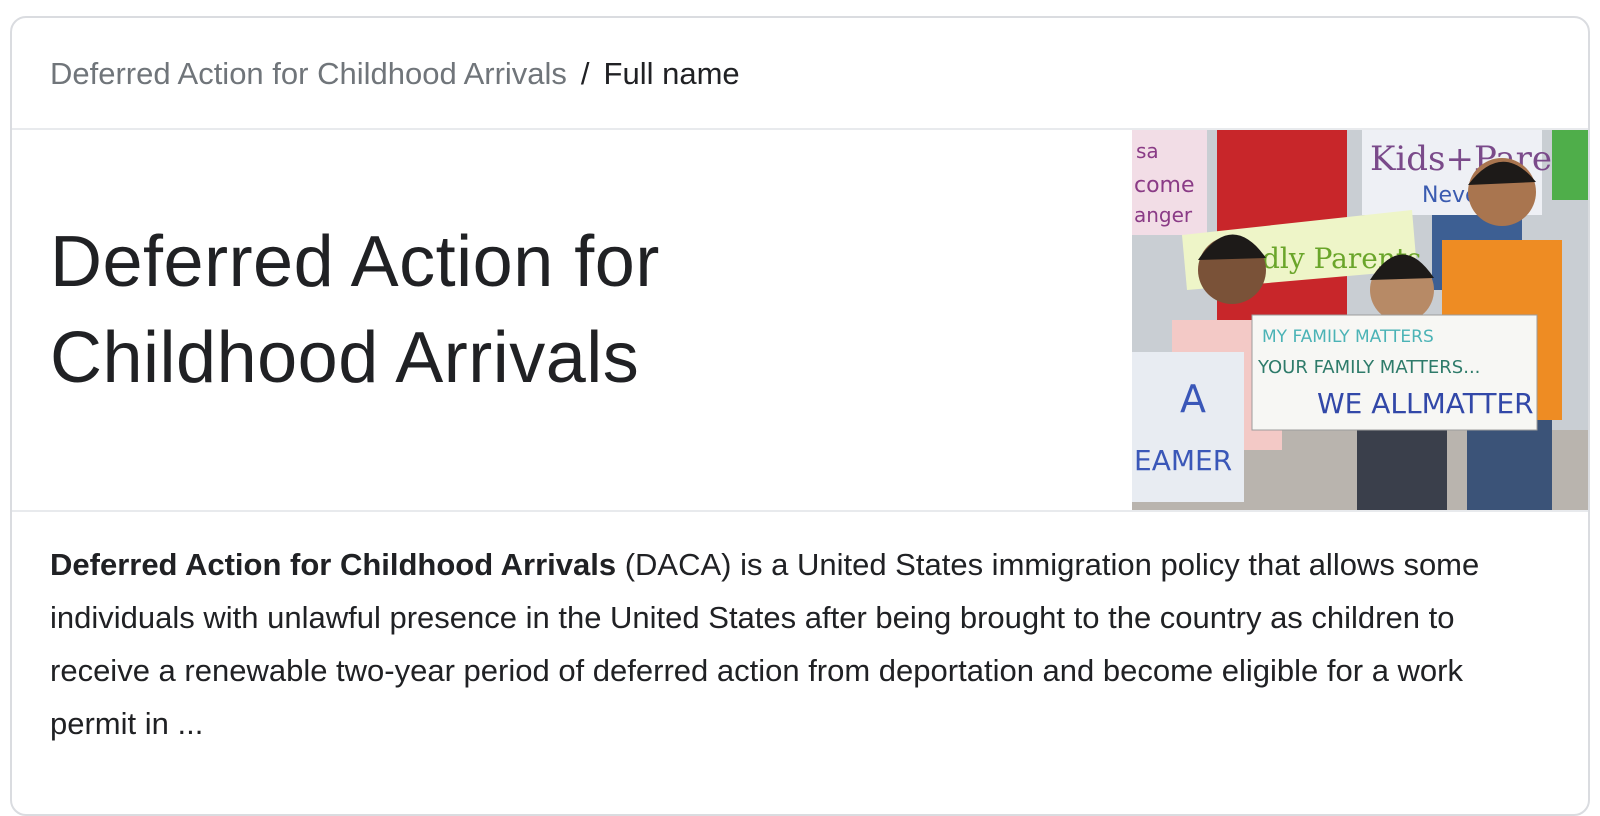  Describe the element at coordinates (671, 73) in the screenshot. I see `breadcrumb-current: Full name` at that location.